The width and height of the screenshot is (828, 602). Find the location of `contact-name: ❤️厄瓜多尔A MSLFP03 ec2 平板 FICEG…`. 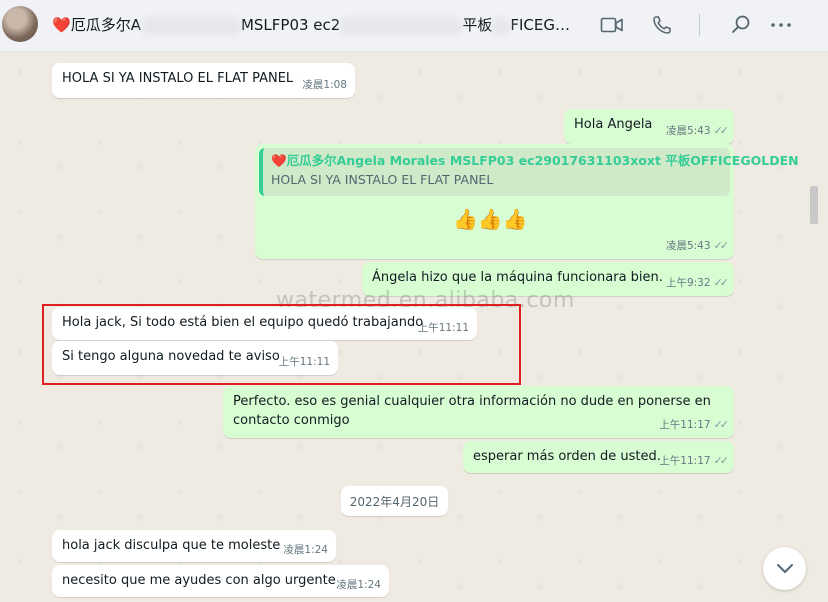

contact-name: ❤️厄瓜多尔A MSLFP03 ec2 平板 FICEG… is located at coordinates (311, 24).